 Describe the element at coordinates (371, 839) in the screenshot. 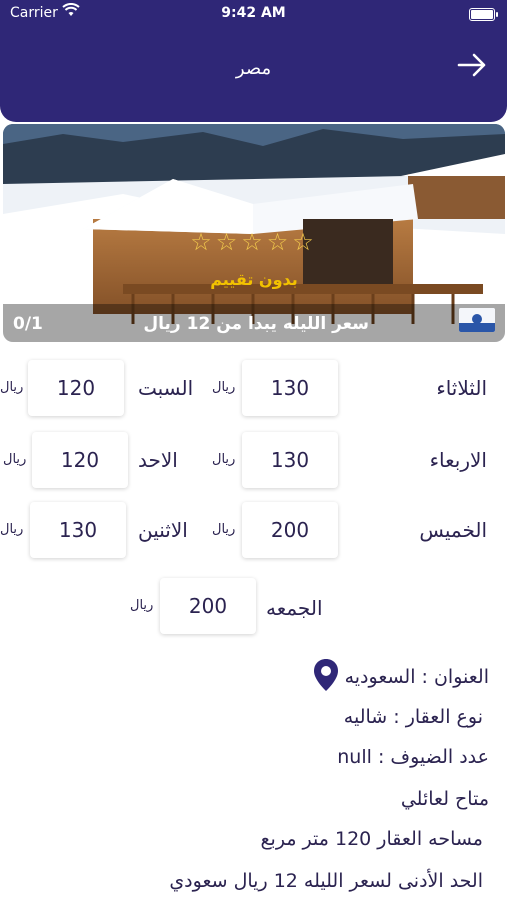

I see `area-line: مساحه العقار 120 متر مربع` at that location.